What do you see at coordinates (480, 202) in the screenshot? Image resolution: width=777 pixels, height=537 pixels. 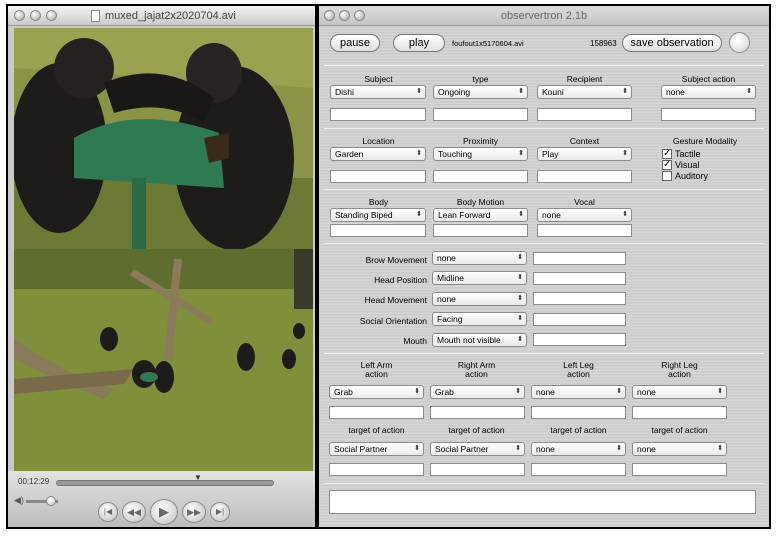 I see `body-motion-label: Body Motion` at bounding box center [480, 202].